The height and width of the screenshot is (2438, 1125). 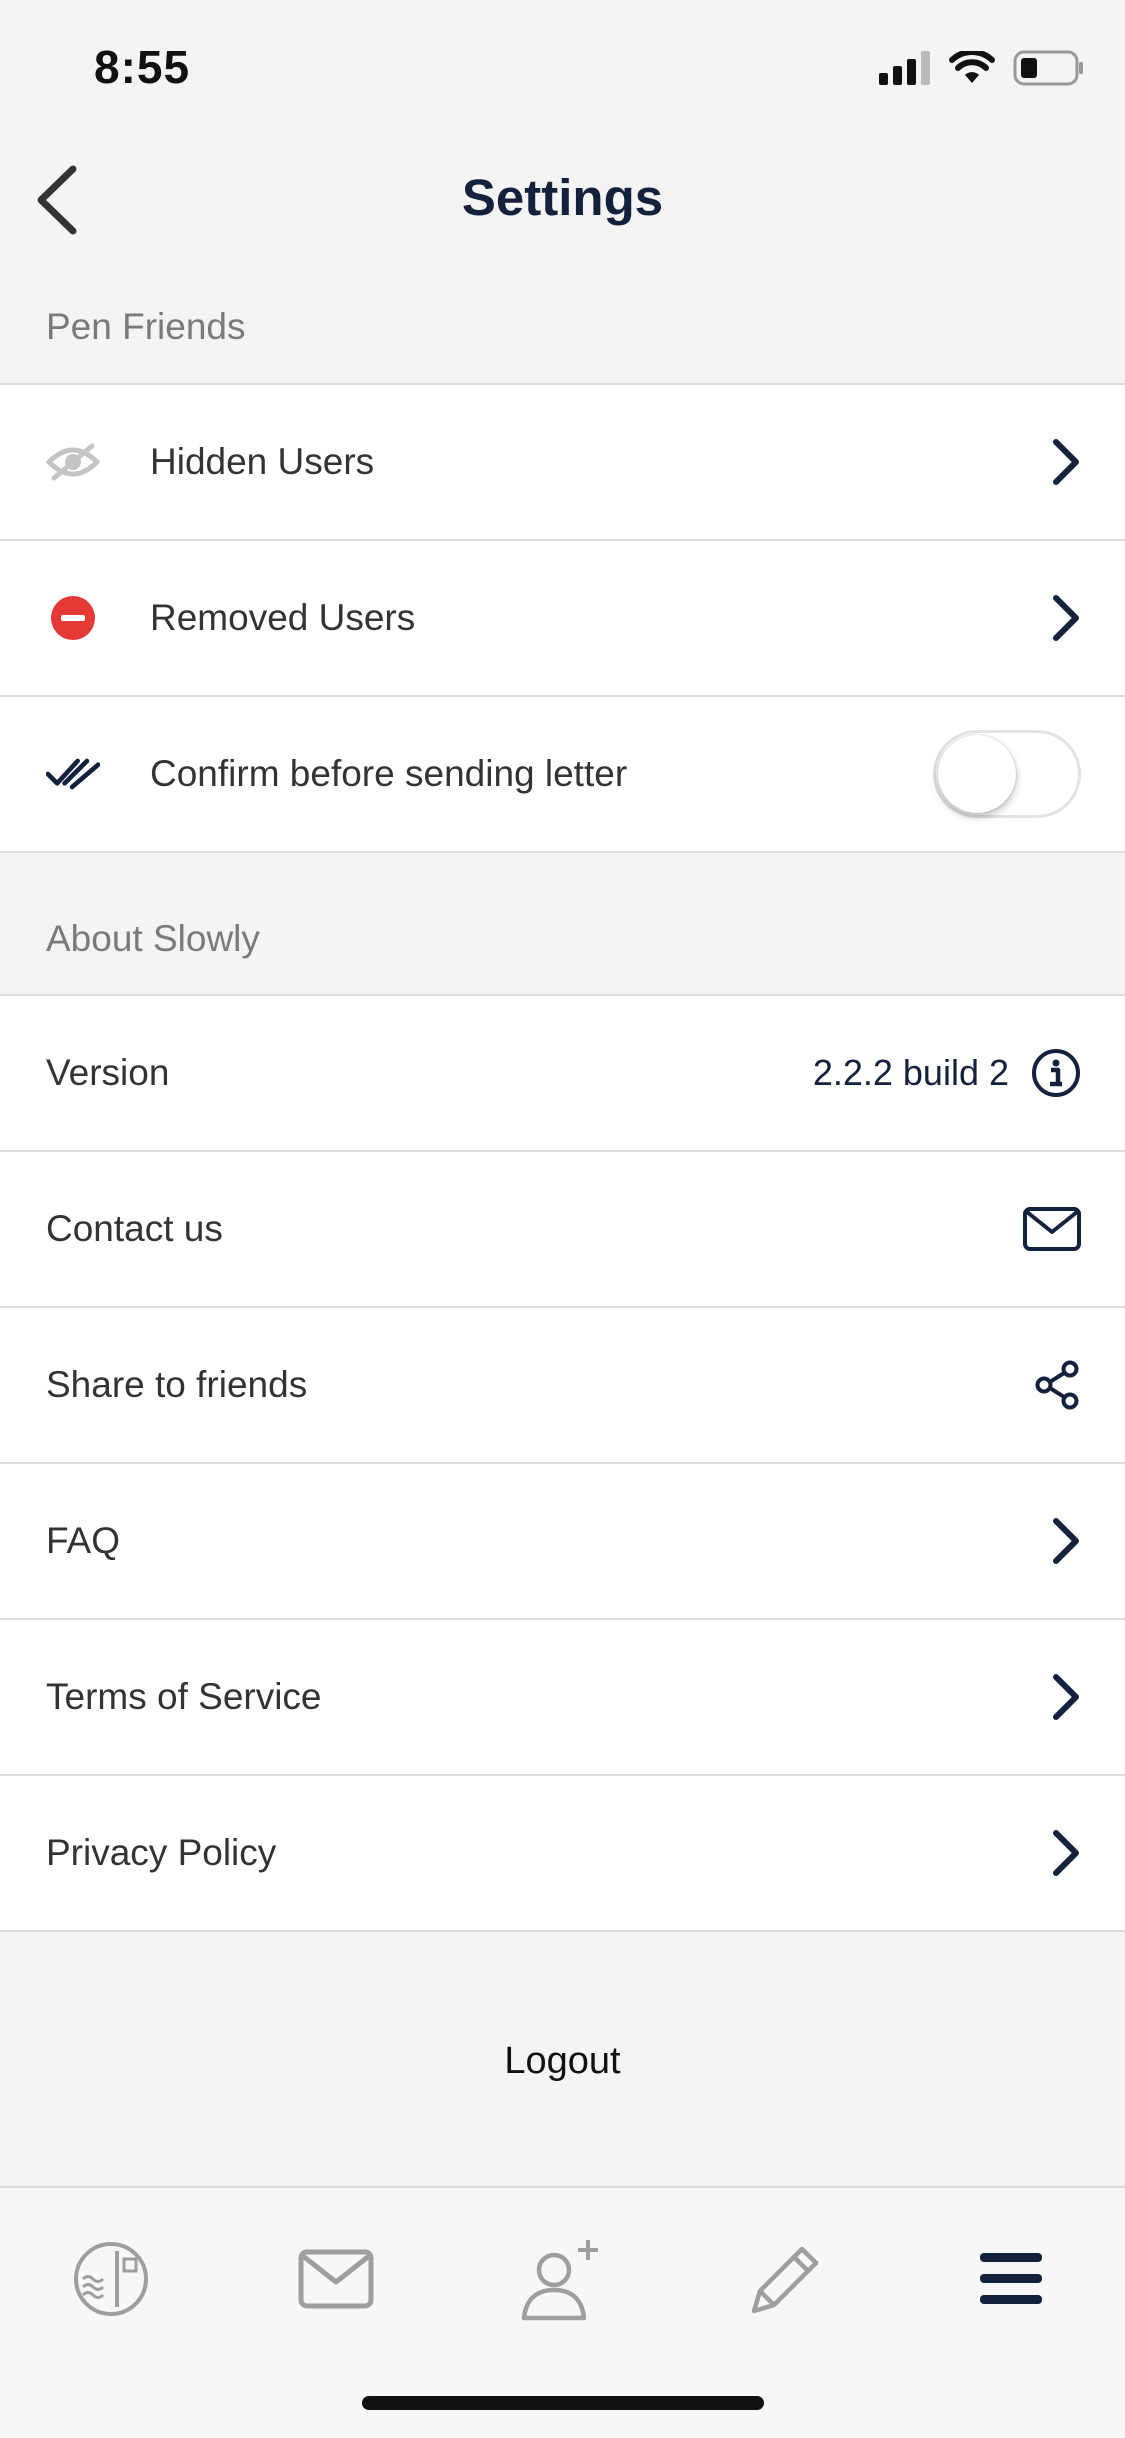 I want to click on status-time: 8:55, so click(x=142, y=67).